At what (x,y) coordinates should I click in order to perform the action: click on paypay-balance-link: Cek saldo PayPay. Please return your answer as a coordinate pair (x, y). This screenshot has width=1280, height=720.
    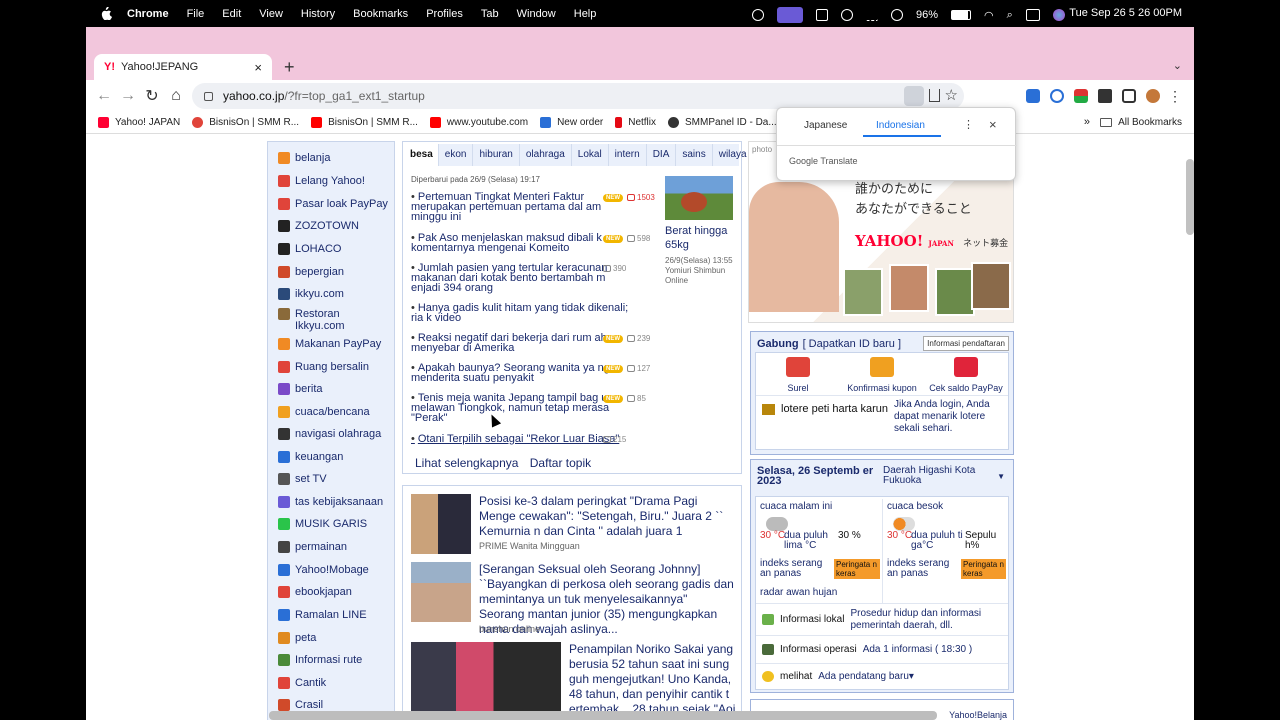
    Looking at the image, I should click on (966, 375).